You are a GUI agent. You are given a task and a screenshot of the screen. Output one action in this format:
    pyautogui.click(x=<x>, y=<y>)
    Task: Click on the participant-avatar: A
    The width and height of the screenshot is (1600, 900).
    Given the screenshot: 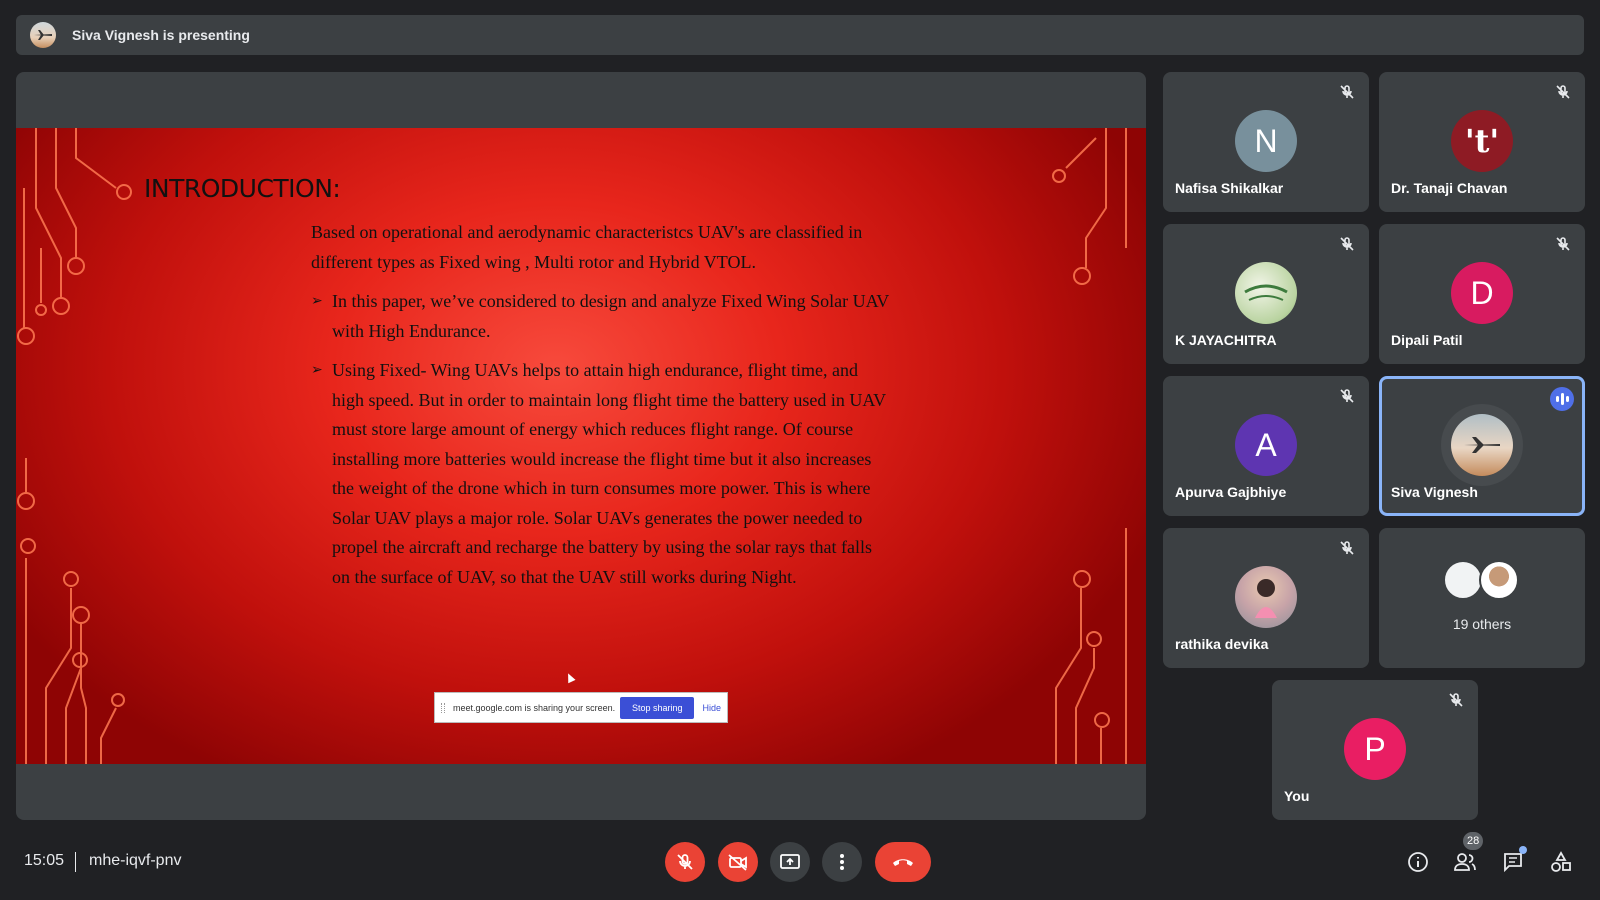 What is the action you would take?
    pyautogui.click(x=1266, y=445)
    